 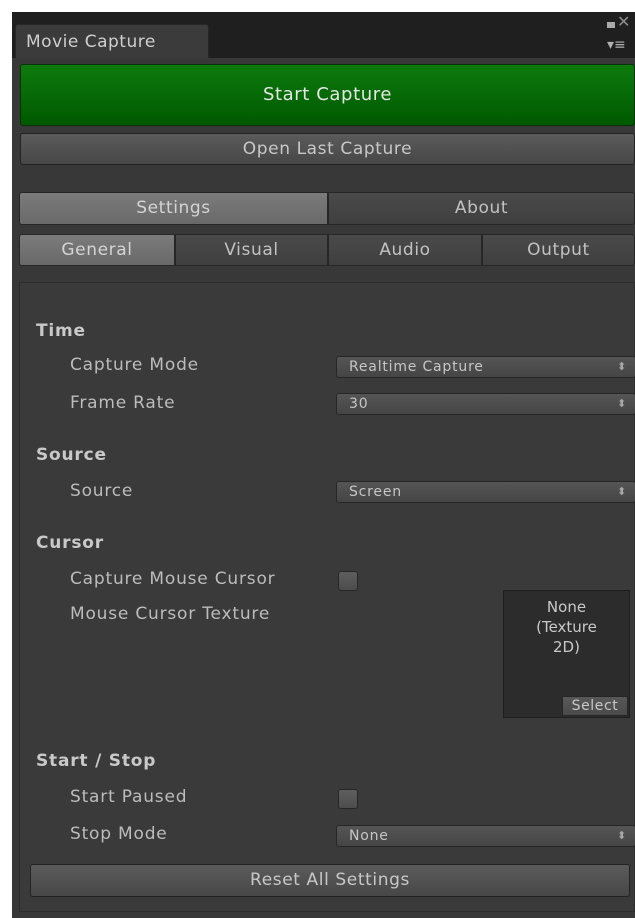 What do you see at coordinates (330, 880) in the screenshot?
I see `reset-all-settings-button: Reset All Settings` at bounding box center [330, 880].